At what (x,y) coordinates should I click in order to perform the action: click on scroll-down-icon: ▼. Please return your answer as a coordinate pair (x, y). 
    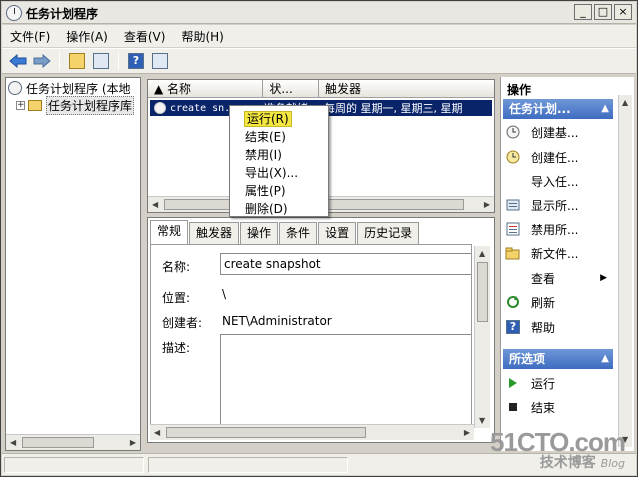
    Looking at the image, I should click on (482, 420).